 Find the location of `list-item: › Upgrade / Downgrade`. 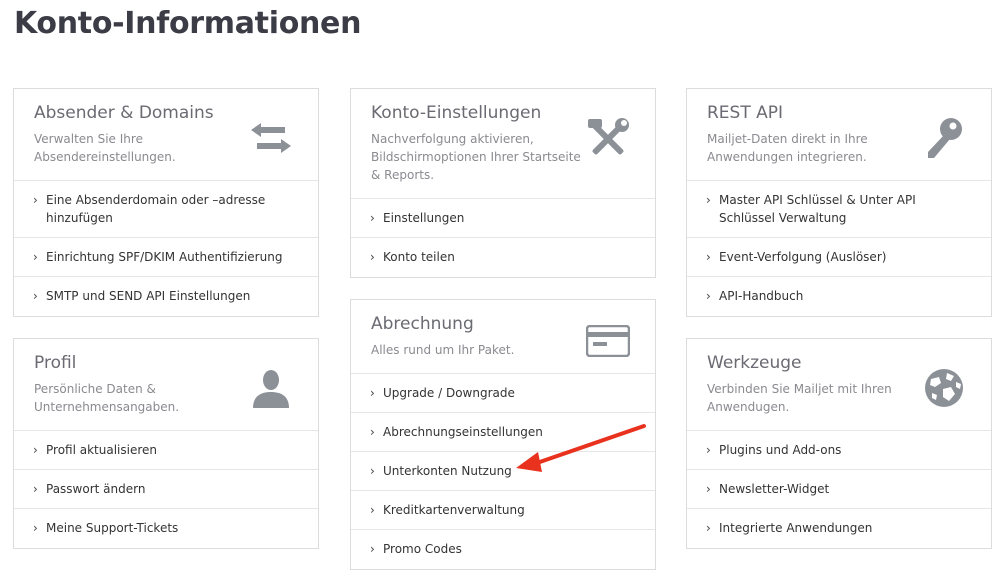

list-item: › Upgrade / Downgrade is located at coordinates (503, 393).